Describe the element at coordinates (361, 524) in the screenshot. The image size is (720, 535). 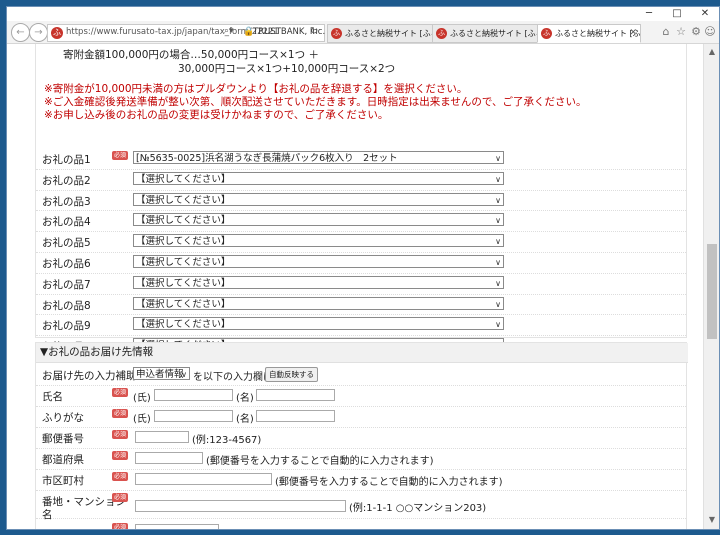
I see `next-row-partial: 必須` at that location.